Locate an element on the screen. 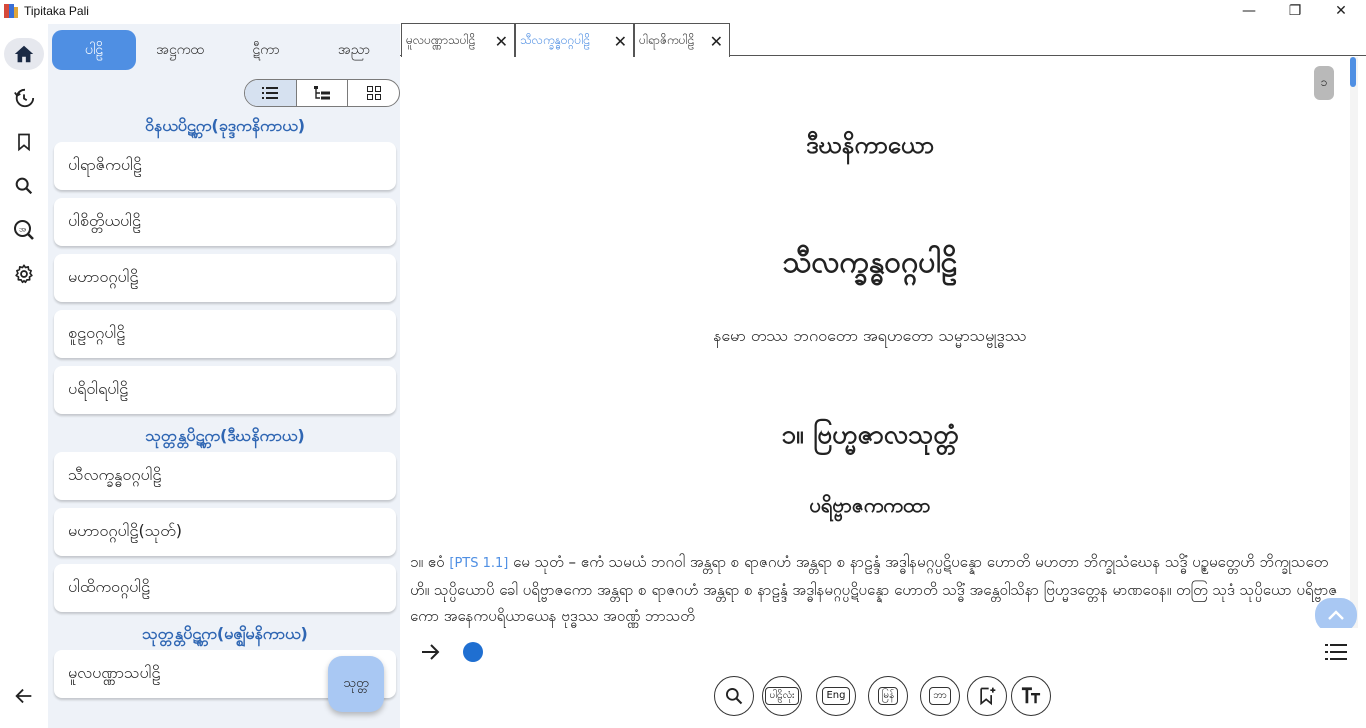 This screenshot has width=1366, height=728. paragraph-number: ၁။ ဧဝံ is located at coordinates (427, 562).